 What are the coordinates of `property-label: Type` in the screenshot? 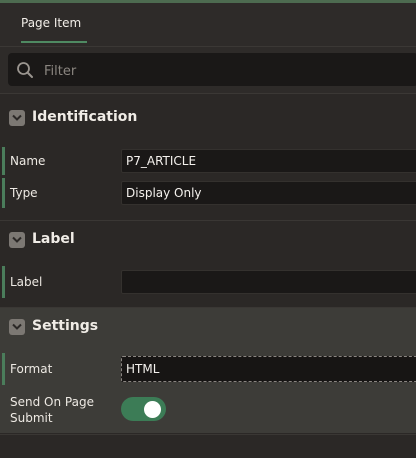 It's located at (24, 193).